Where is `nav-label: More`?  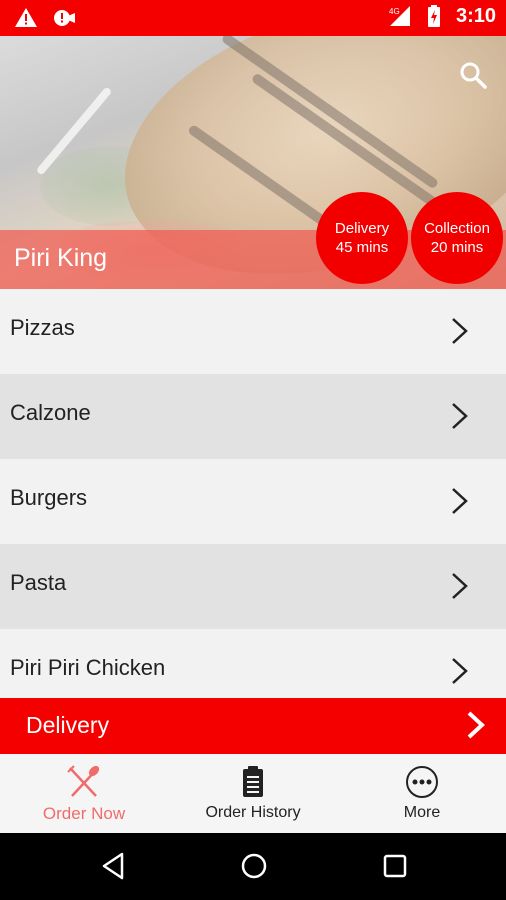 nav-label: More is located at coordinates (422, 812).